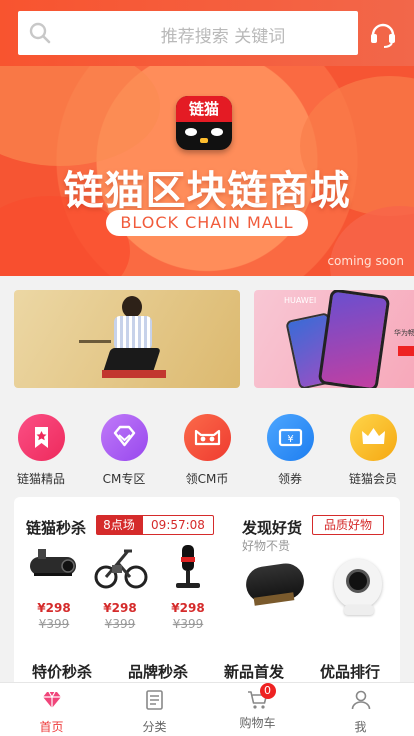  What do you see at coordinates (204, 140) in the screenshot?
I see `logo-nose-icon` at bounding box center [204, 140].